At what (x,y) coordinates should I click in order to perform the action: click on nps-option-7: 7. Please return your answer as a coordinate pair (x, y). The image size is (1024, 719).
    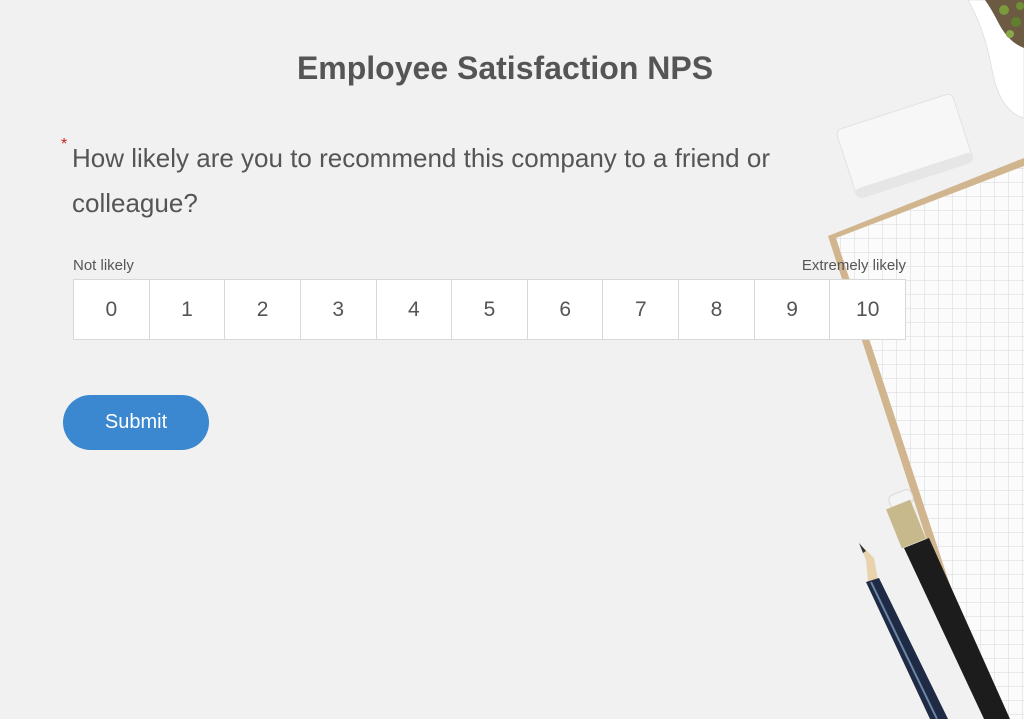
    Looking at the image, I should click on (640, 309).